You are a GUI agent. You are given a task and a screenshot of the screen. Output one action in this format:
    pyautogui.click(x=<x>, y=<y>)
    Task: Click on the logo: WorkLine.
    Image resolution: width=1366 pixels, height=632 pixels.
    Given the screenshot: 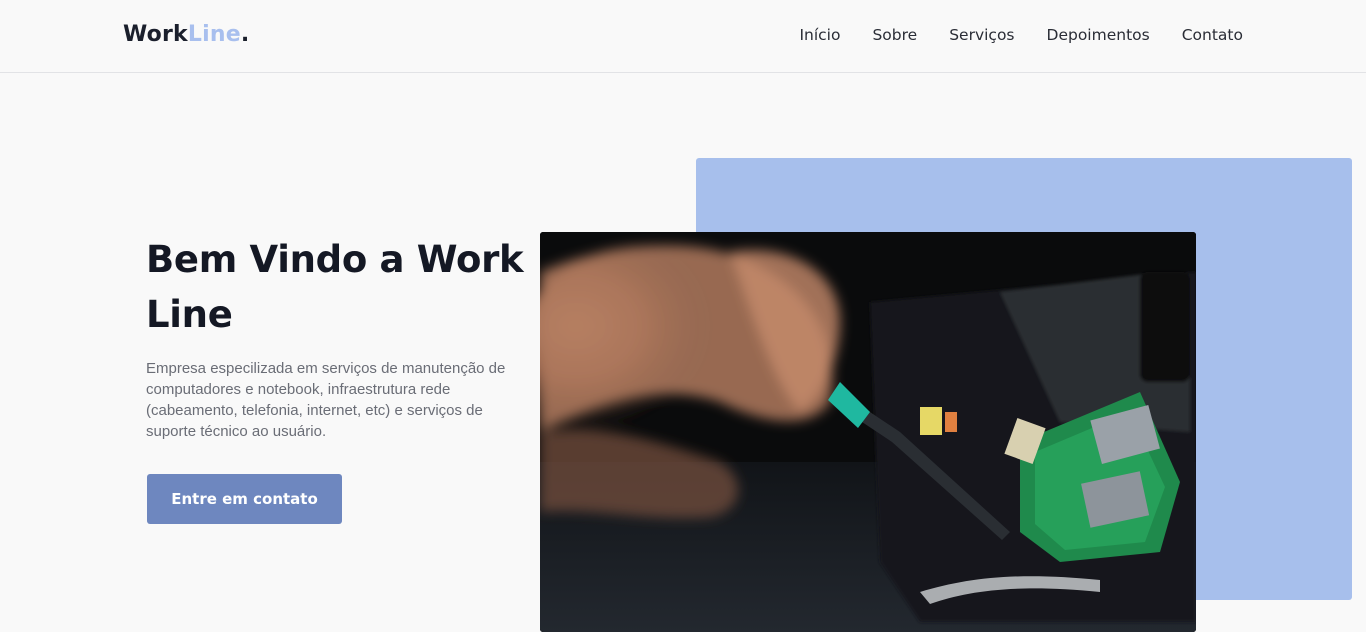 What is the action you would take?
    pyautogui.click(x=186, y=34)
    